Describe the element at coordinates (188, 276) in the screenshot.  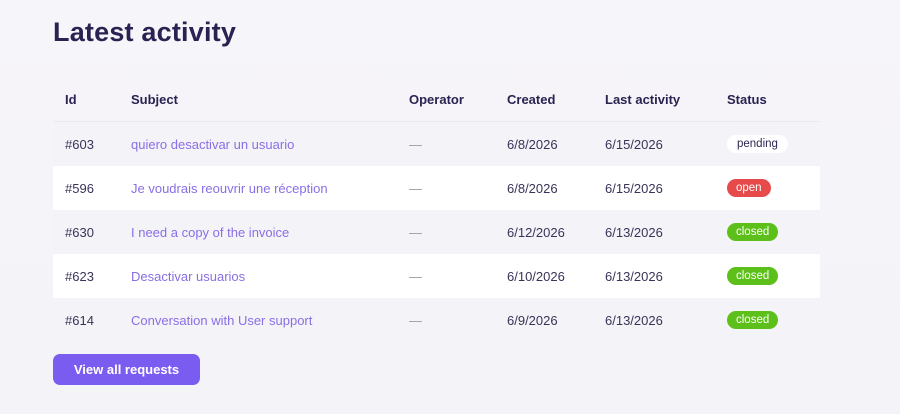
I see `row-subject-link: Desactivar usuarios` at that location.